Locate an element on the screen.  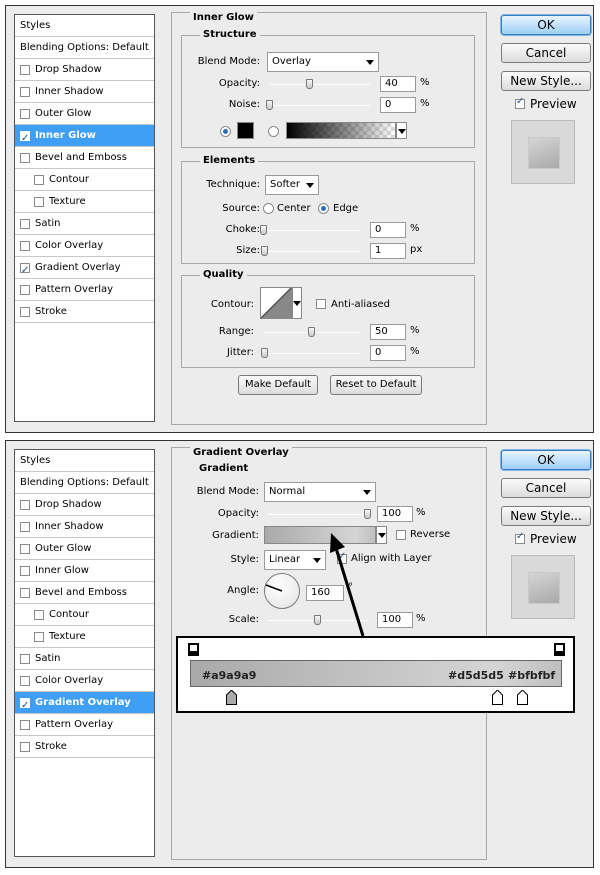
stop1-hex: #a9a9a9 is located at coordinates (229, 675).